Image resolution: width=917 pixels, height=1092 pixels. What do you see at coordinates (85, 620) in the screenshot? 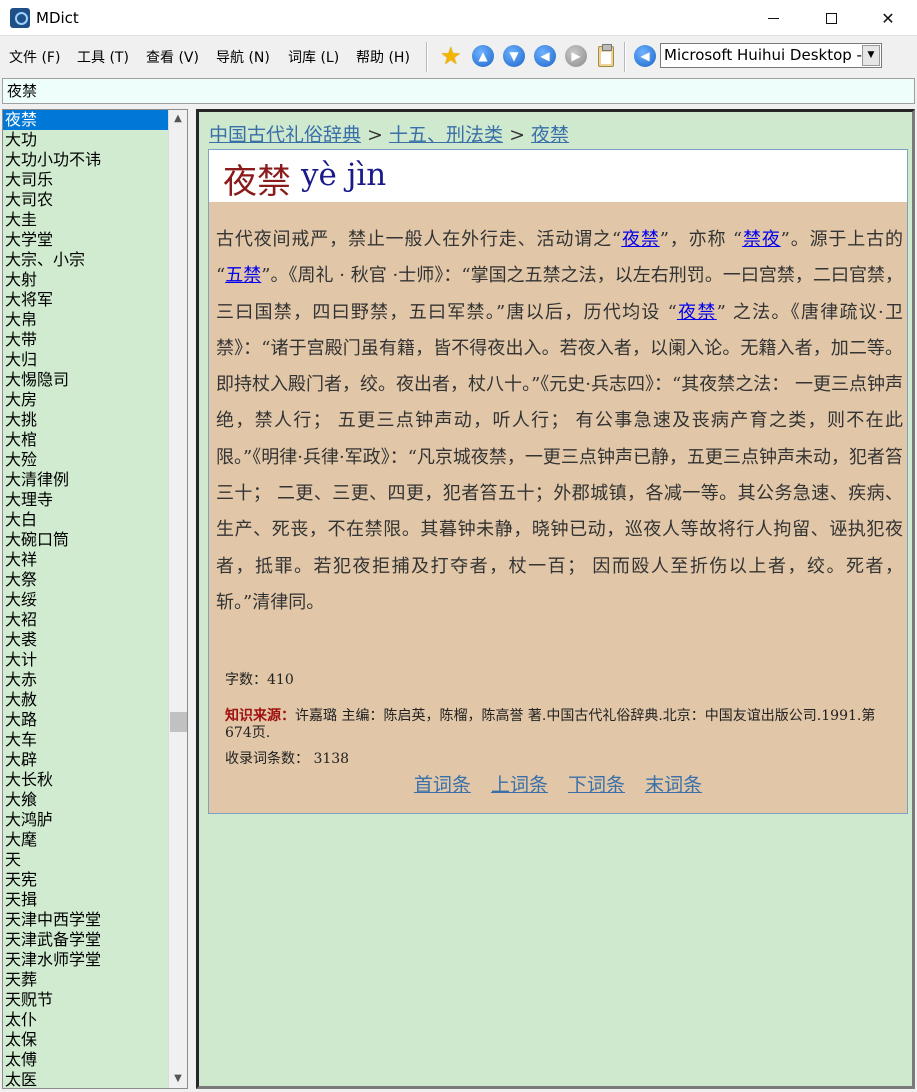
I see `word-list-item: 大袑` at bounding box center [85, 620].